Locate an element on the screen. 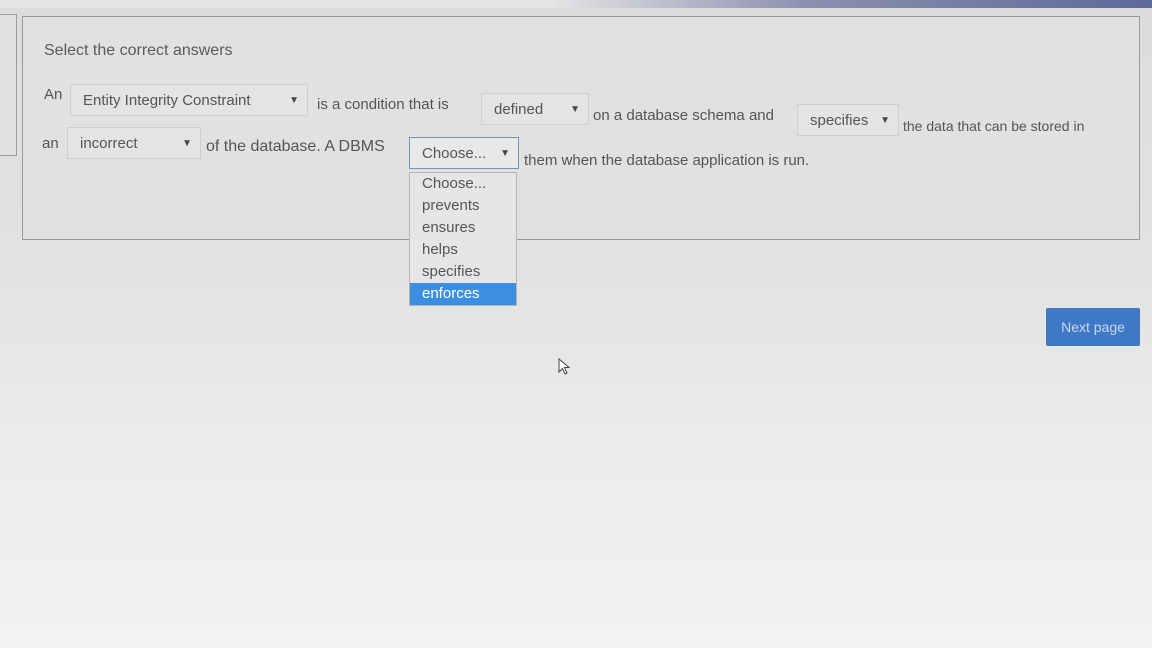 This screenshot has width=1152, height=648. sentence-text-1: An is located at coordinates (53, 94).